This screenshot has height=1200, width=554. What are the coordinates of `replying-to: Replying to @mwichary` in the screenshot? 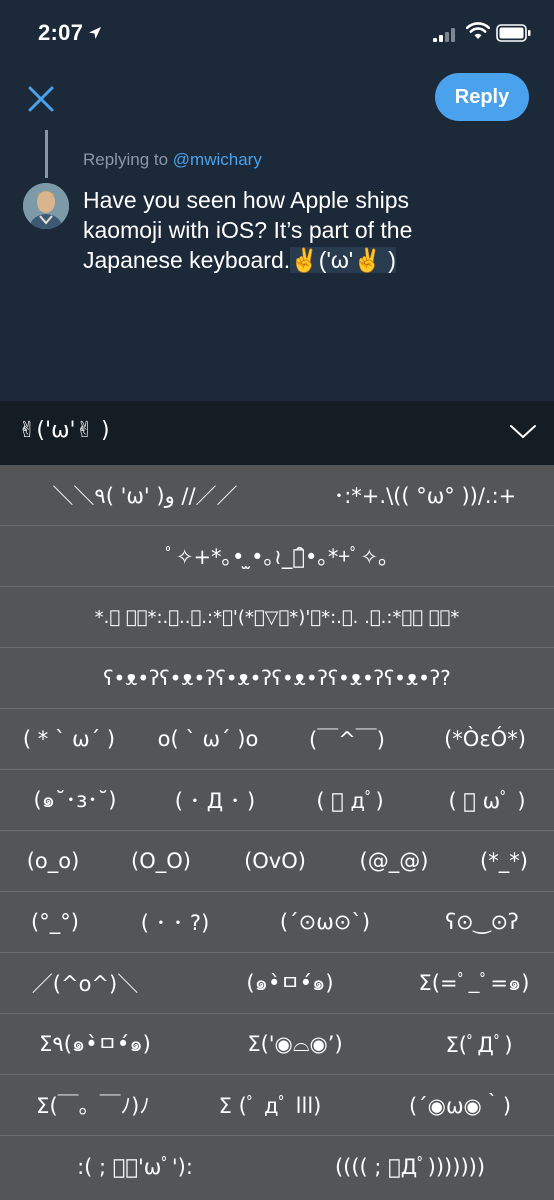 It's located at (172, 160).